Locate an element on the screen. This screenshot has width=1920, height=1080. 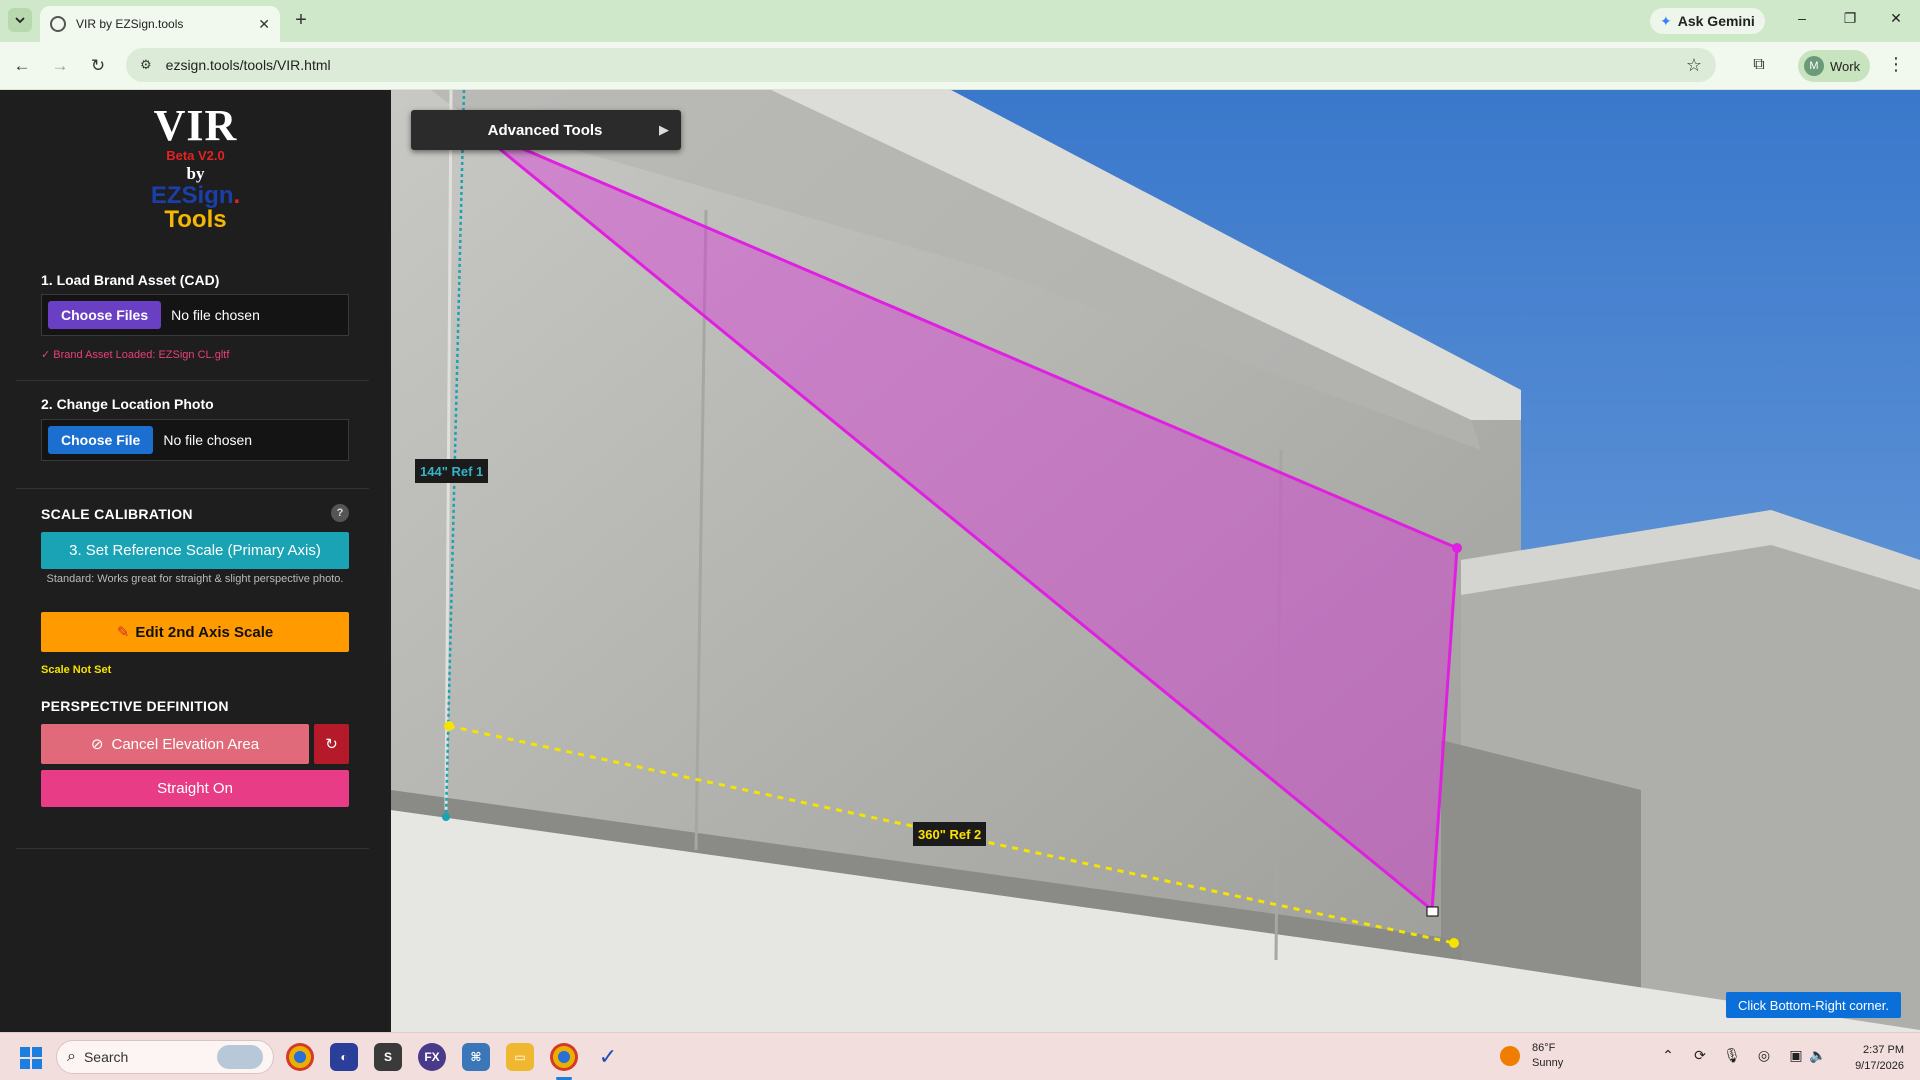
logo-brand-sub: Tools is located at coordinates (195, 219).